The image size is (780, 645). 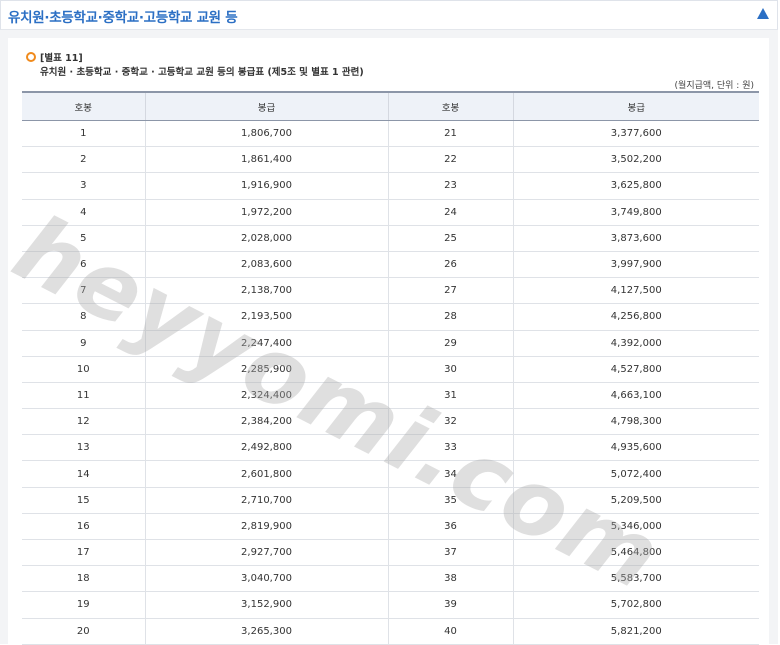 I want to click on table-row: 11 2,324,400 31 4,663,100, so click(x=390, y=396).